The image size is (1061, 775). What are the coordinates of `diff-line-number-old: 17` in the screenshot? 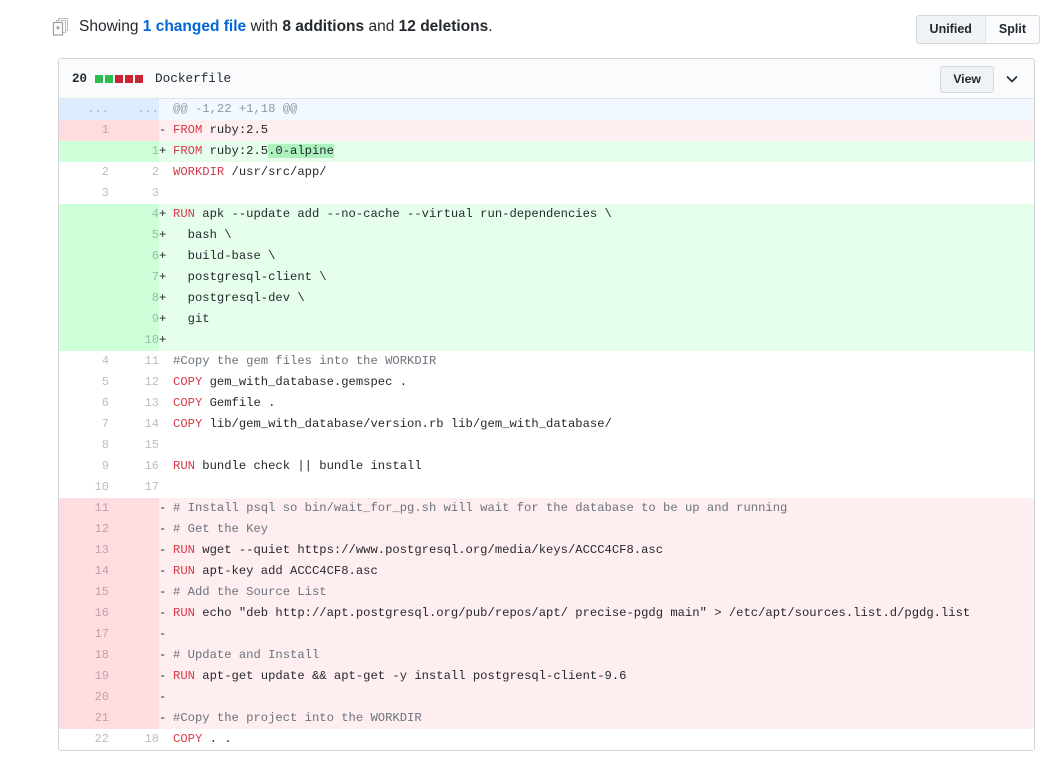 It's located at (84, 634).